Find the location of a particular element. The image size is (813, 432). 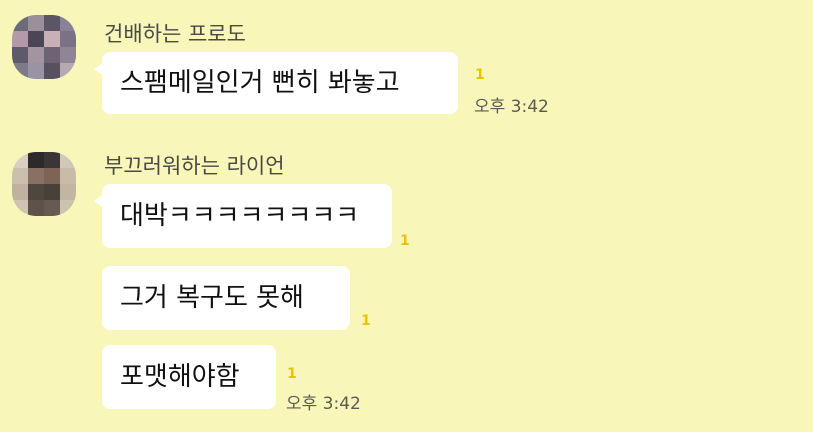

message-bubble: 대박ㅋㅋㅋㅋㅋㅋㅋㅋ is located at coordinates (243, 216).